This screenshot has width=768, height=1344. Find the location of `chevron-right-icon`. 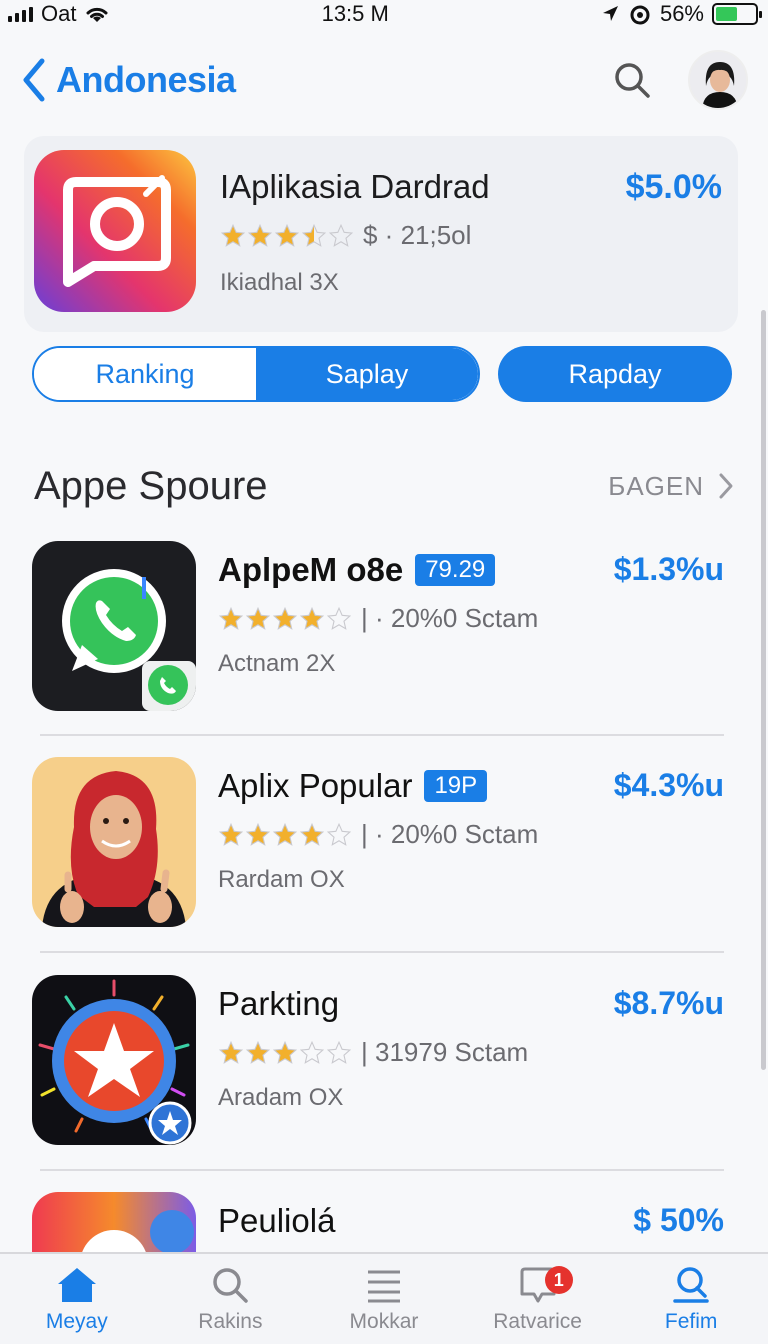

chevron-right-icon is located at coordinates (726, 486).